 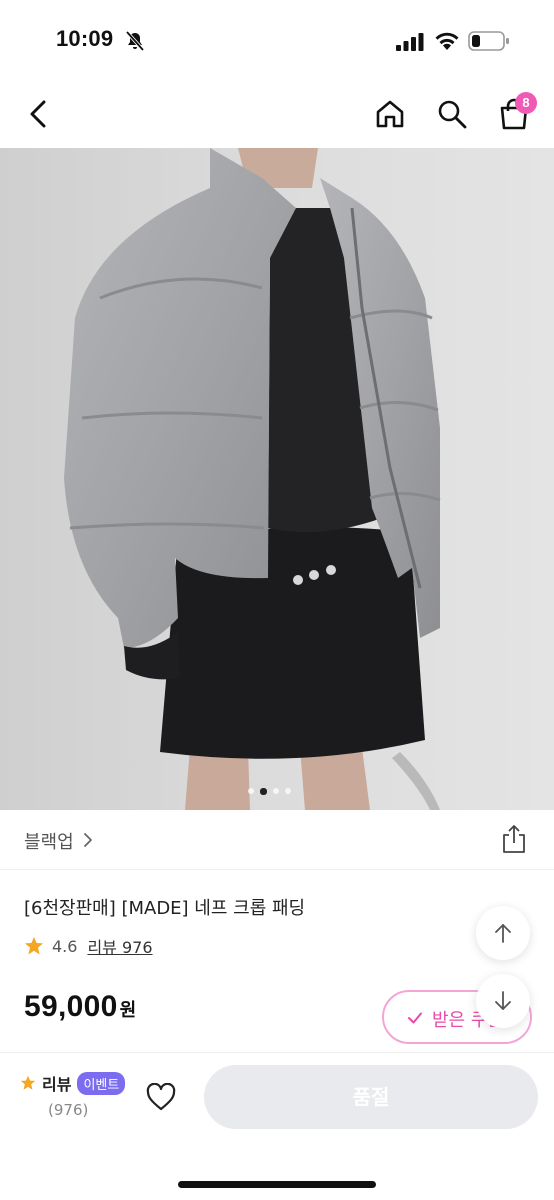 I want to click on bell-off-icon, so click(x=135, y=41).